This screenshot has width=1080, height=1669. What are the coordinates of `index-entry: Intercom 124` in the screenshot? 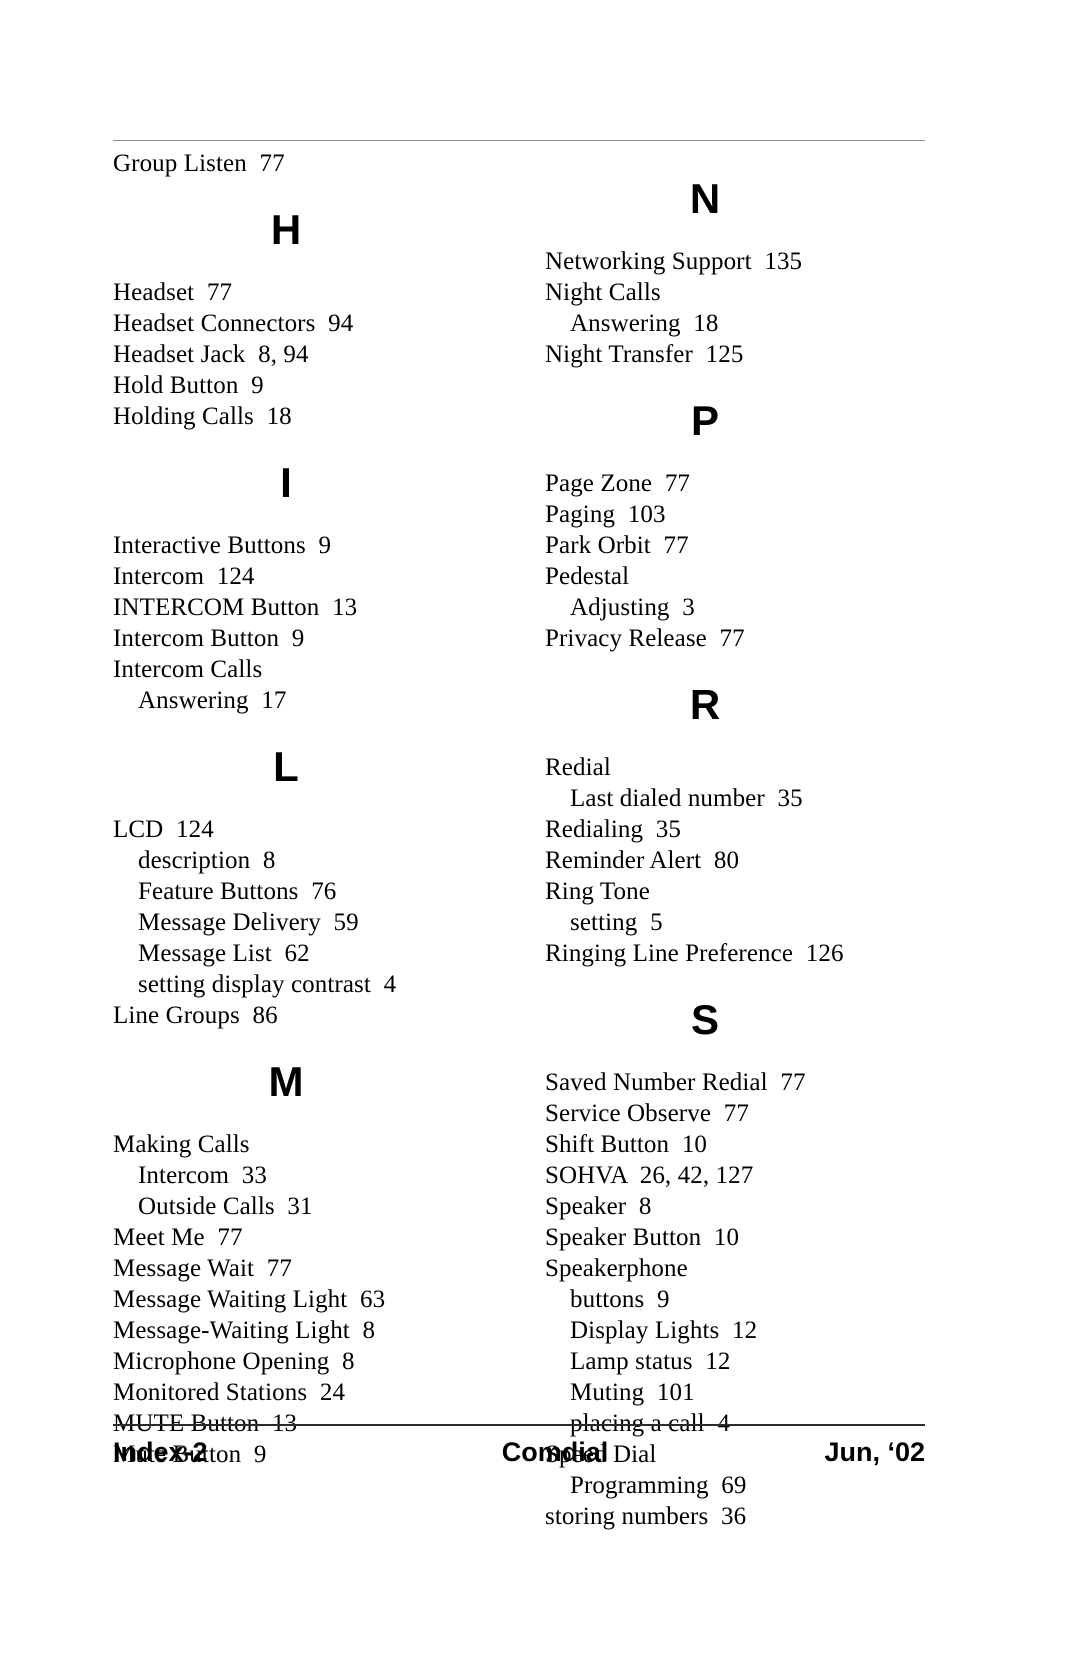 It's located at (184, 576).